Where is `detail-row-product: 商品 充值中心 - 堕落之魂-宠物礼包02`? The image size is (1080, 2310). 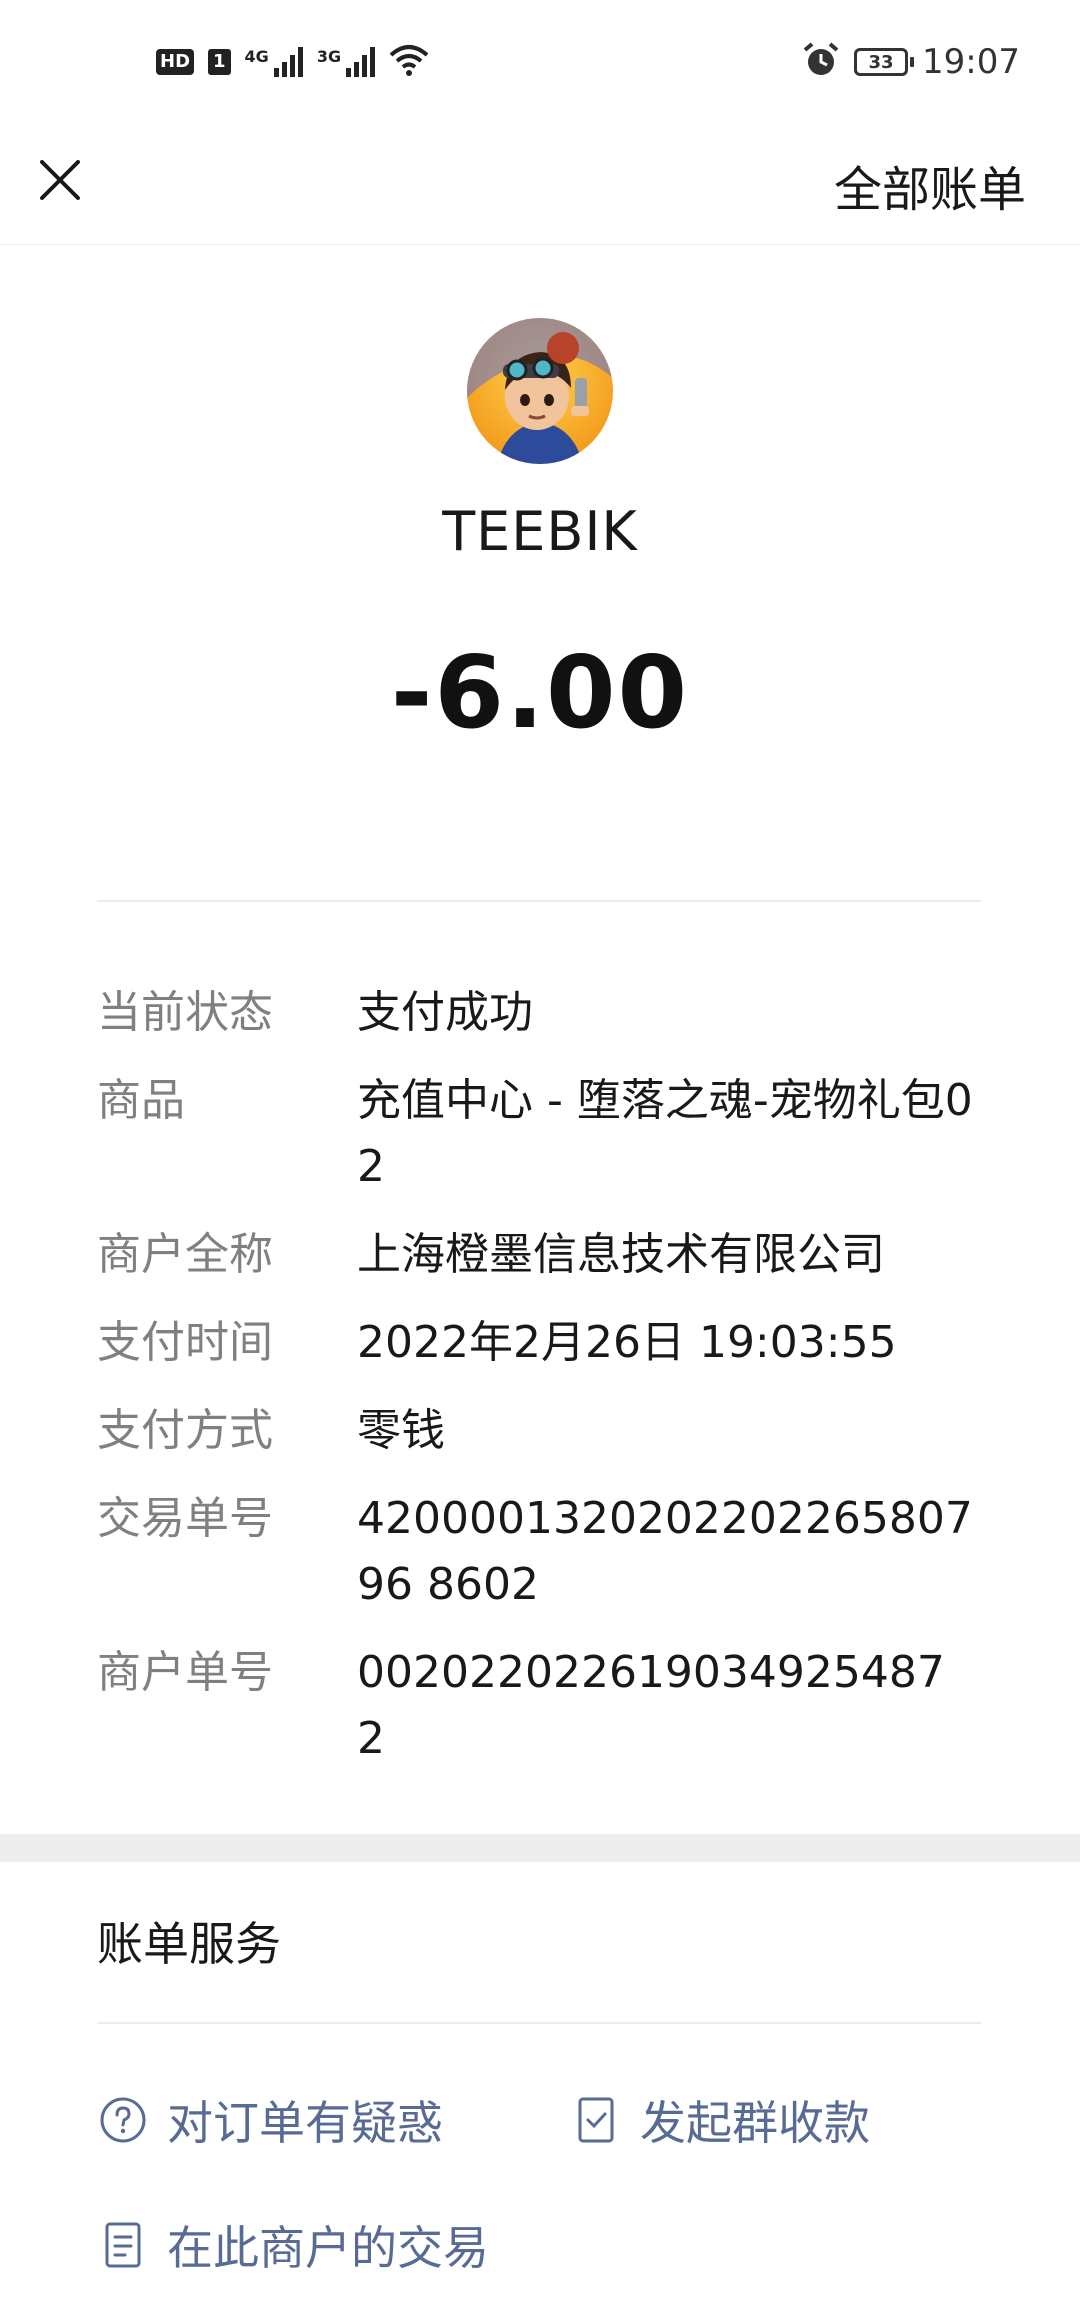
detail-row-product: 商品 充值中心 - 堕落之魂-宠物礼包02 is located at coordinates (539, 1134).